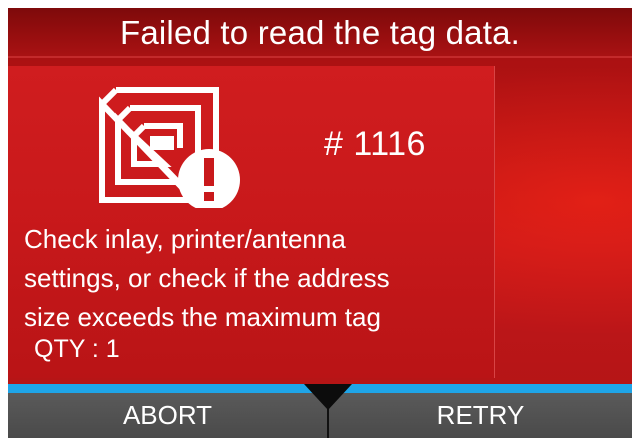 The height and width of the screenshot is (446, 640). What do you see at coordinates (77, 349) in the screenshot?
I see `quantity-label: QTY : 1` at bounding box center [77, 349].